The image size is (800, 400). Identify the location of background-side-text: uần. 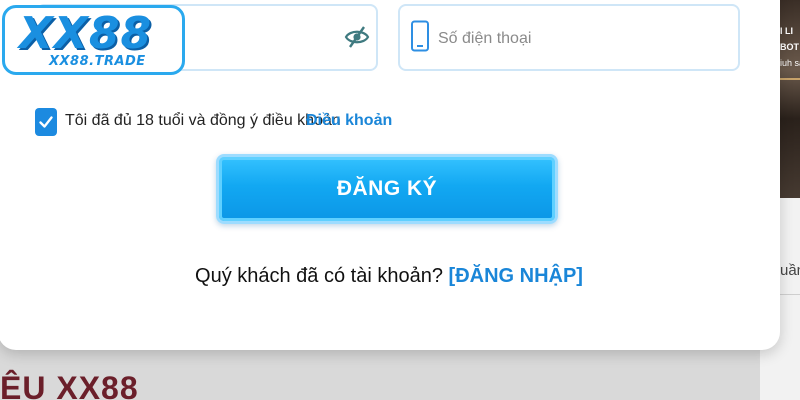
(790, 270).